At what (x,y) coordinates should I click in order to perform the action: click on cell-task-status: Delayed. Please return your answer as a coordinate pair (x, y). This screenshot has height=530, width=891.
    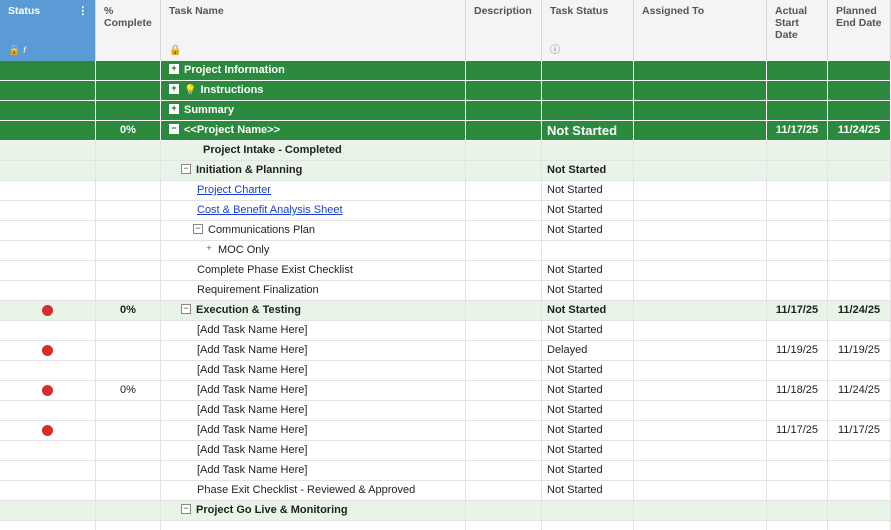
    Looking at the image, I should click on (588, 351).